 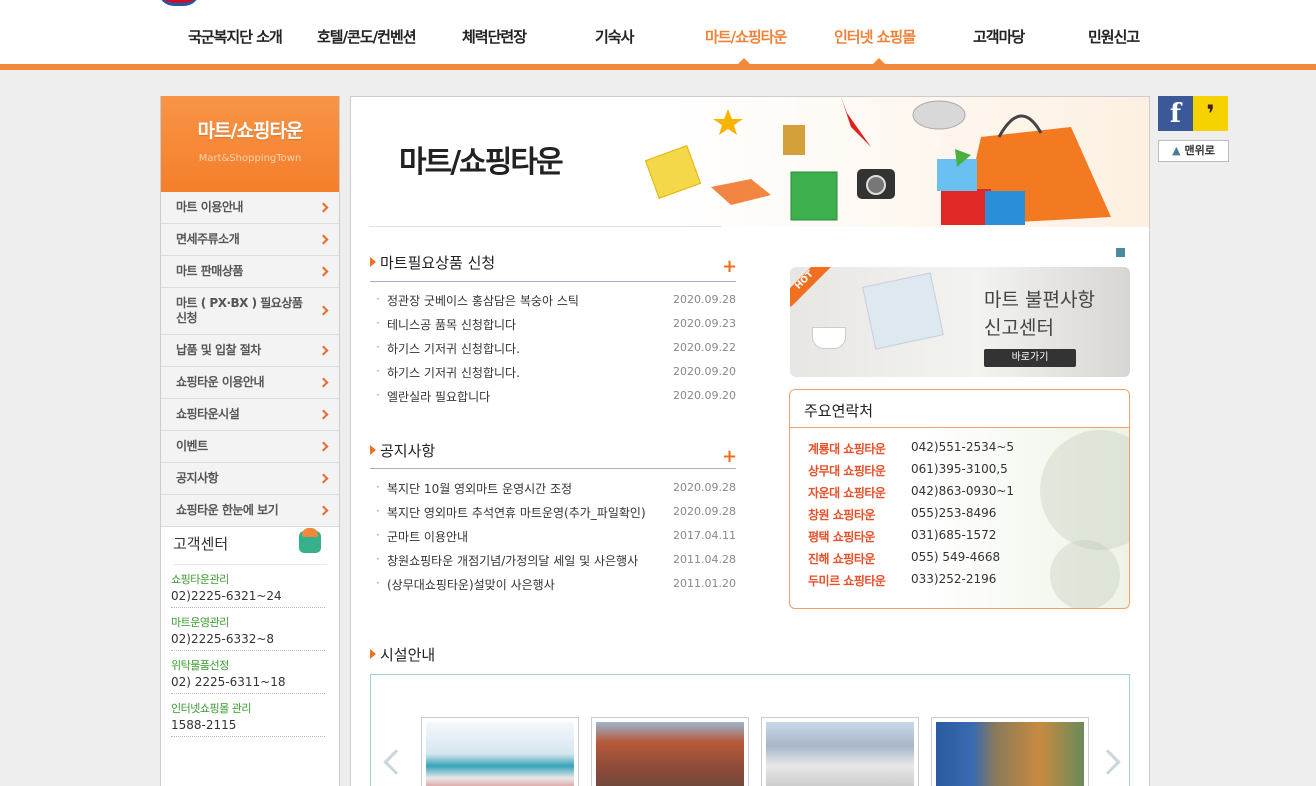 I want to click on sidebar-item-label: 마트 ( PX·BX ) 필요상품 신청, so click(x=239, y=310).